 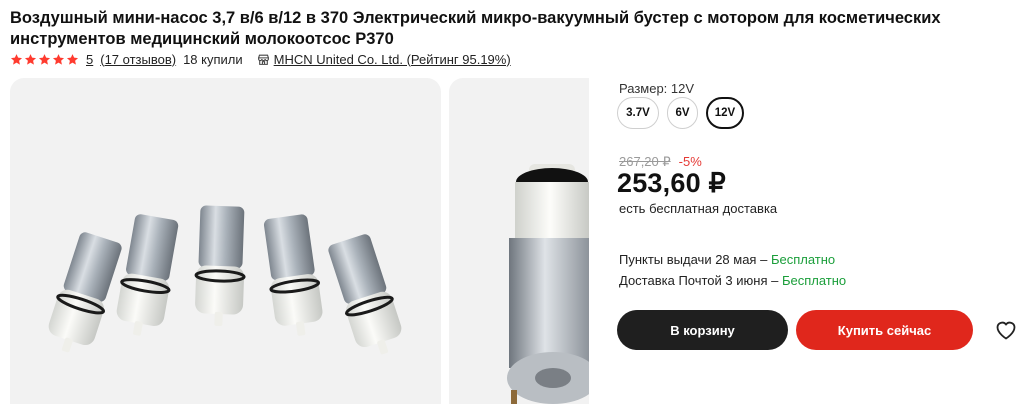 I want to click on bought-count: 18 купили, so click(x=213, y=59).